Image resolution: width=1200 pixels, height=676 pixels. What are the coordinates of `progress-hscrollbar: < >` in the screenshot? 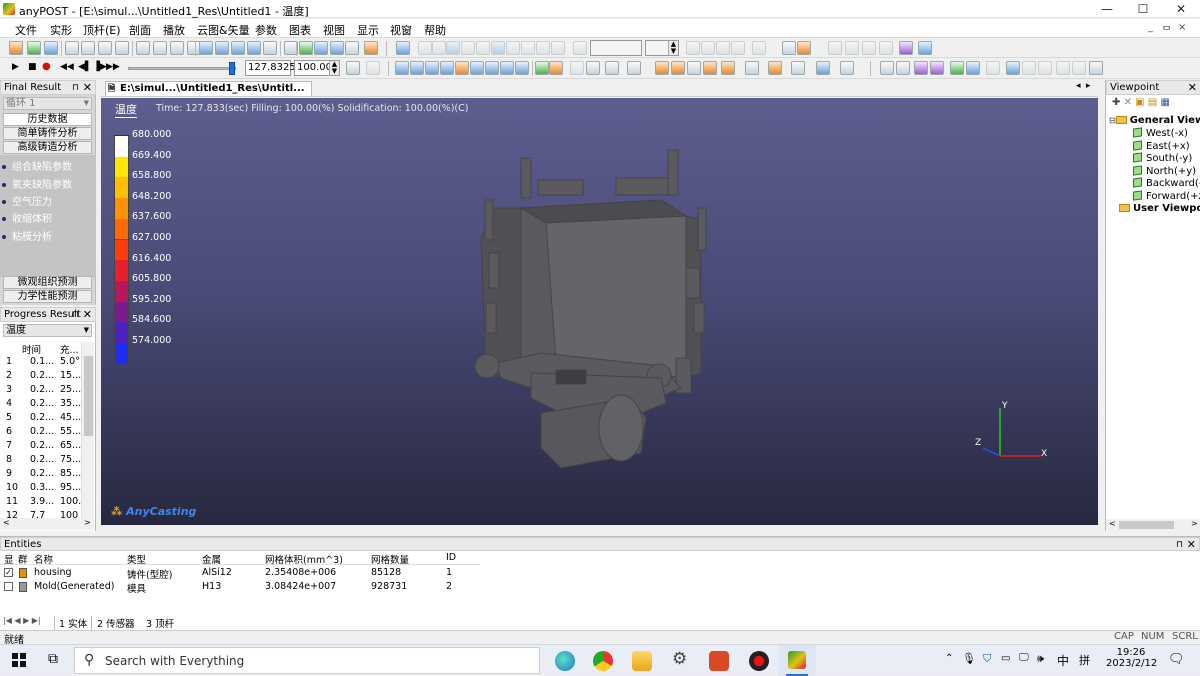 It's located at (47, 524).